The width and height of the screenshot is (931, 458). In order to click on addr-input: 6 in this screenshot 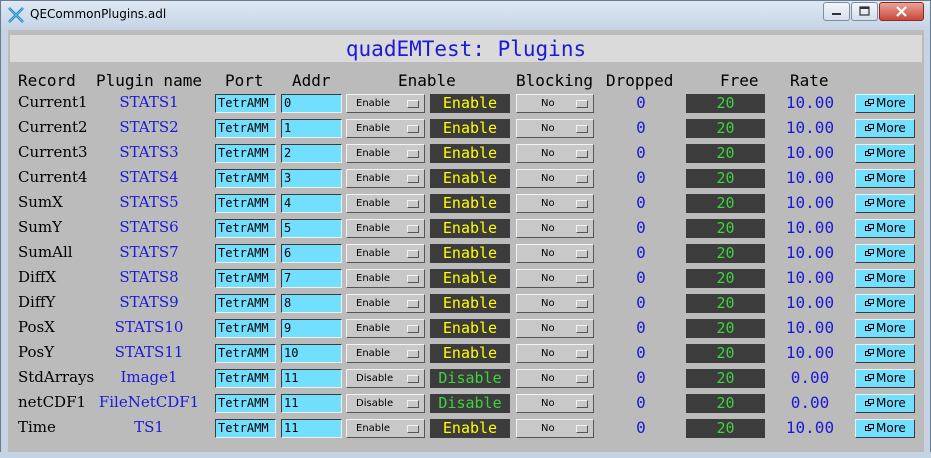, I will do `click(311, 253)`.